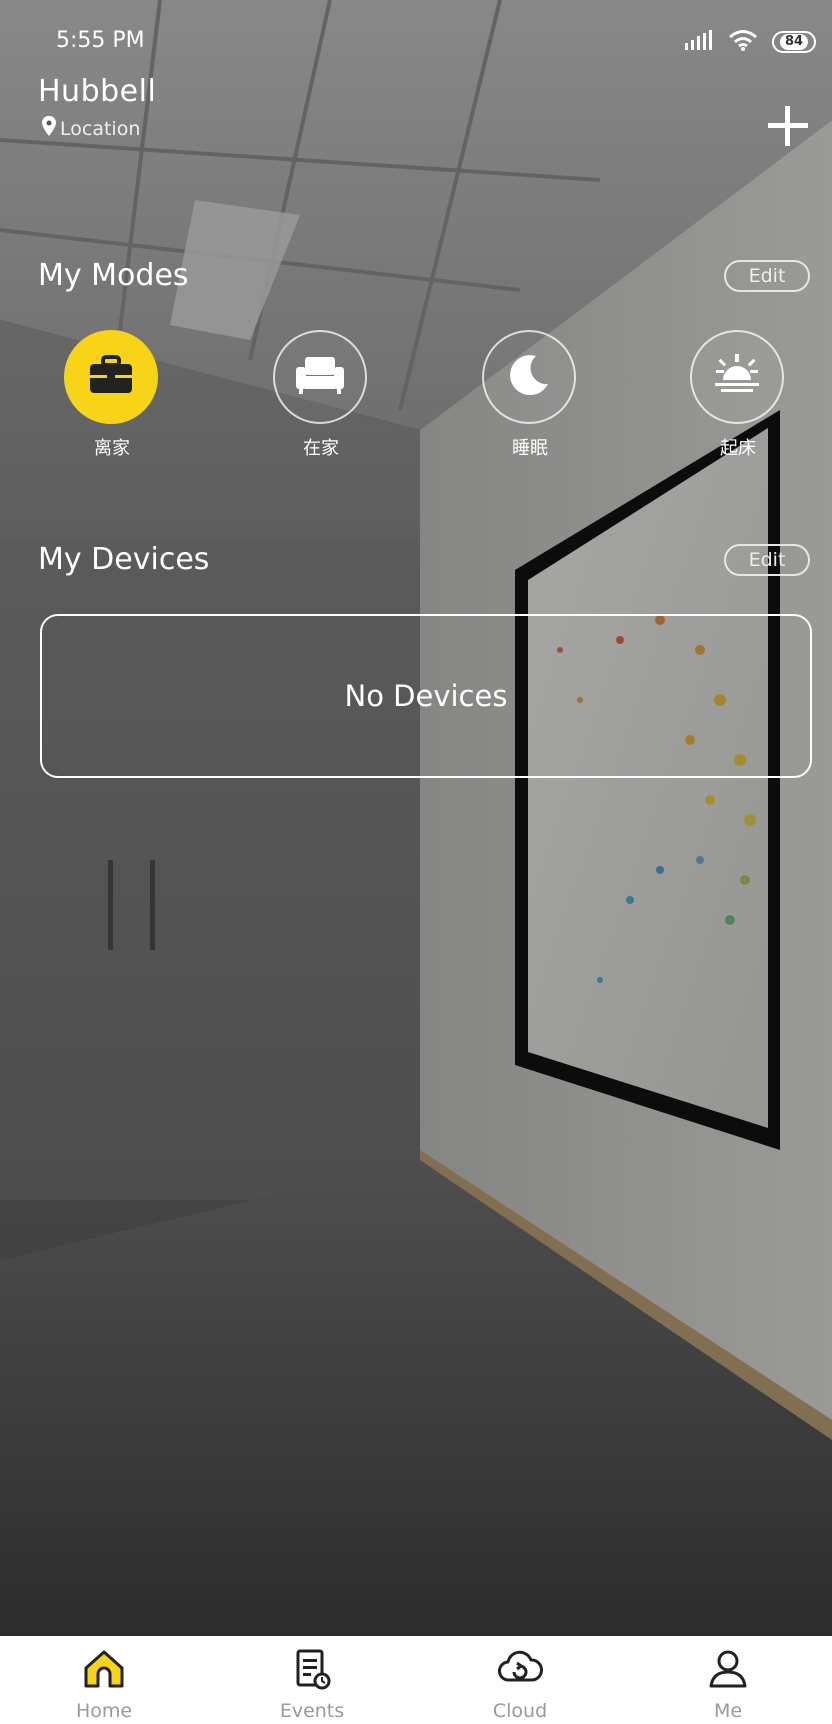 Image resolution: width=832 pixels, height=1724 pixels. What do you see at coordinates (104, 1711) in the screenshot?
I see `nav-home-label: Home` at bounding box center [104, 1711].